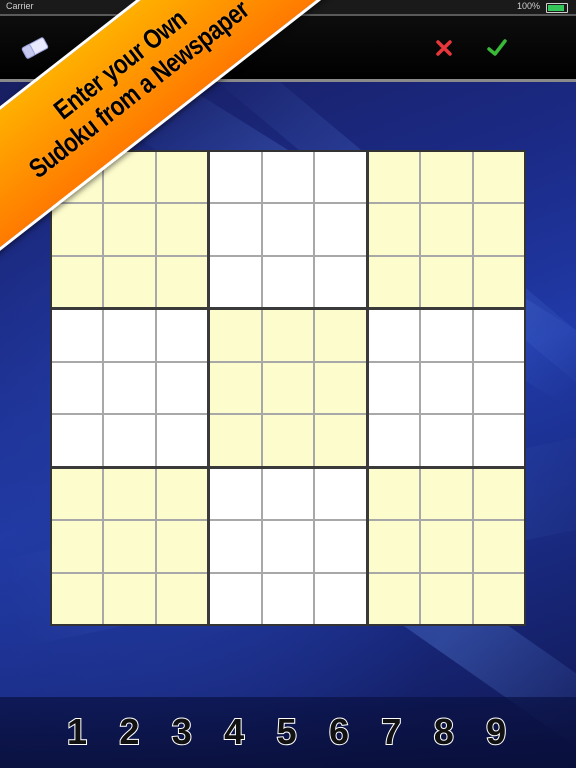  What do you see at coordinates (182, 732) in the screenshot?
I see `number-key: 3` at bounding box center [182, 732].